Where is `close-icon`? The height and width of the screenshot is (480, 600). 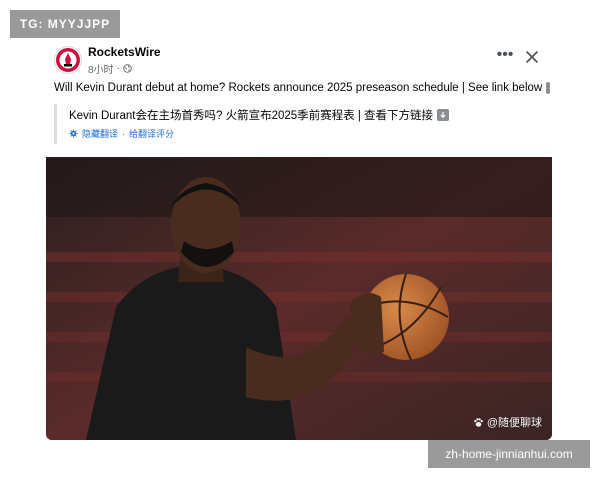 close-icon is located at coordinates (532, 57).